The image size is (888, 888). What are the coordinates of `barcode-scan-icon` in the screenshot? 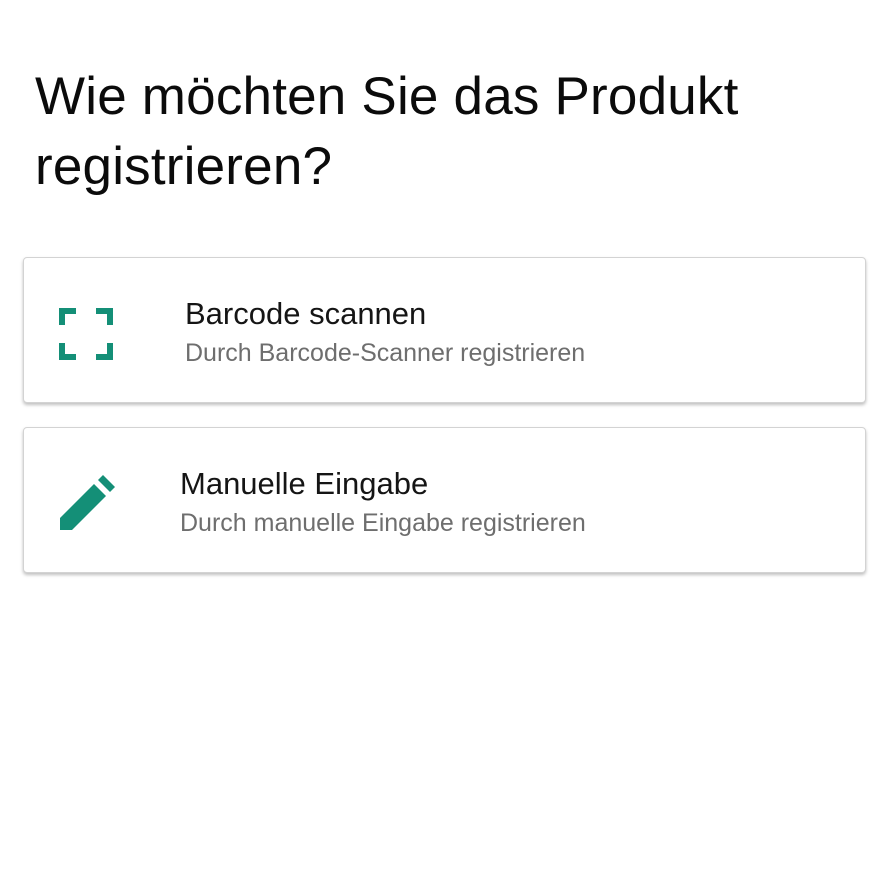 It's located at (86, 334).